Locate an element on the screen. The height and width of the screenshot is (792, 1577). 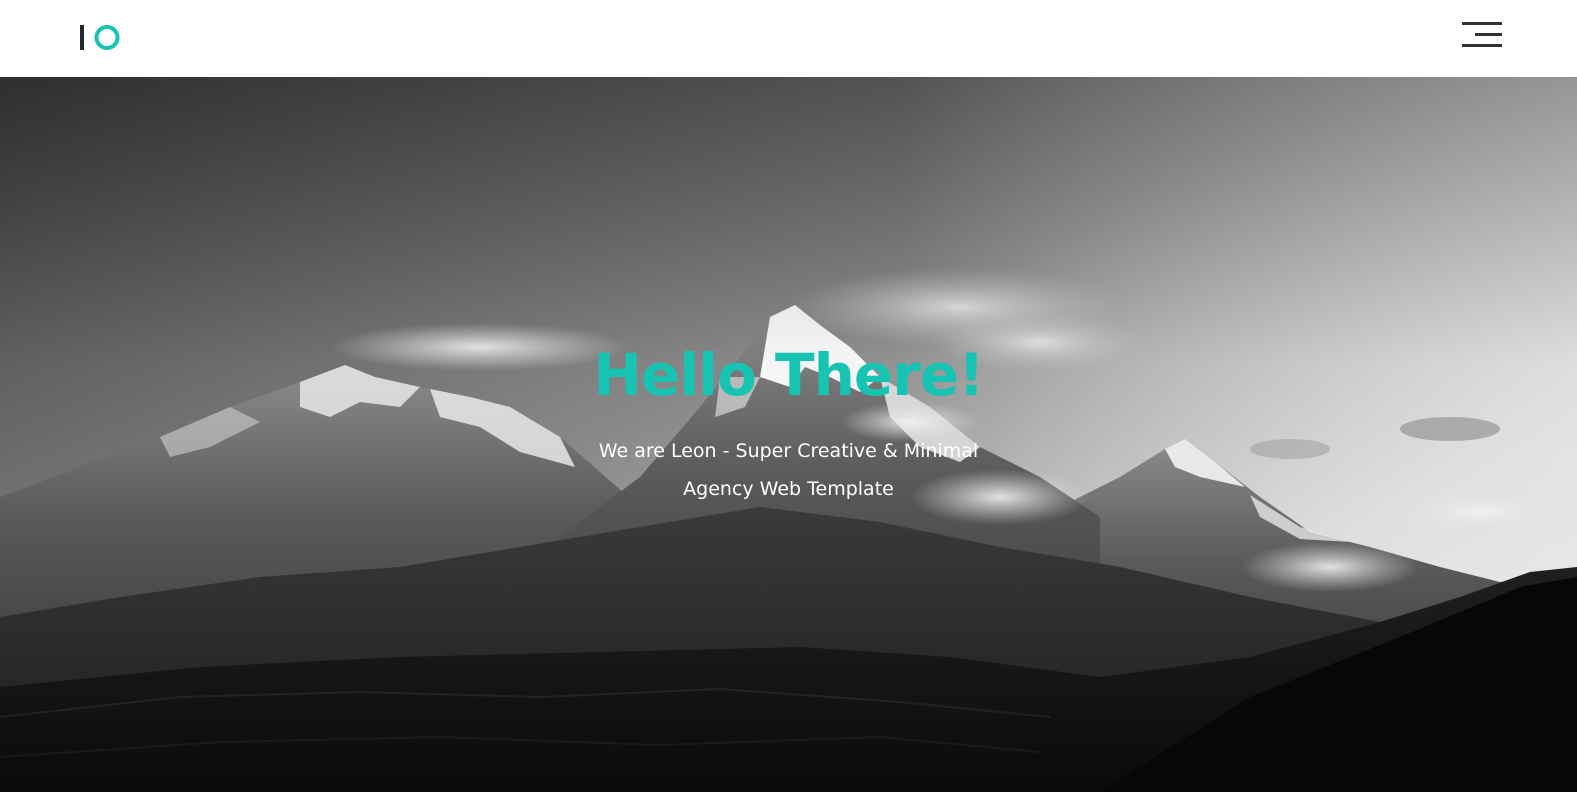
hamburger-menu-icon is located at coordinates (1482, 34).